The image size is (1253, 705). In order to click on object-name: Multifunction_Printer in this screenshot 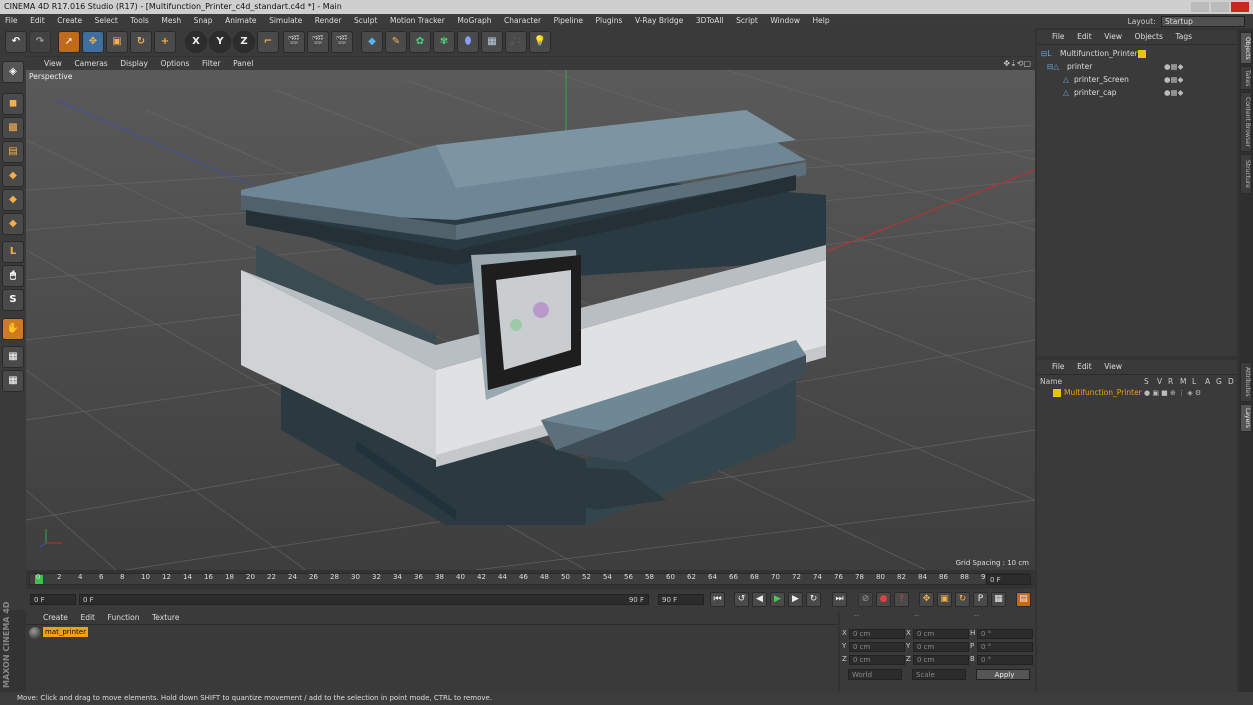, I will do `click(1099, 54)`.